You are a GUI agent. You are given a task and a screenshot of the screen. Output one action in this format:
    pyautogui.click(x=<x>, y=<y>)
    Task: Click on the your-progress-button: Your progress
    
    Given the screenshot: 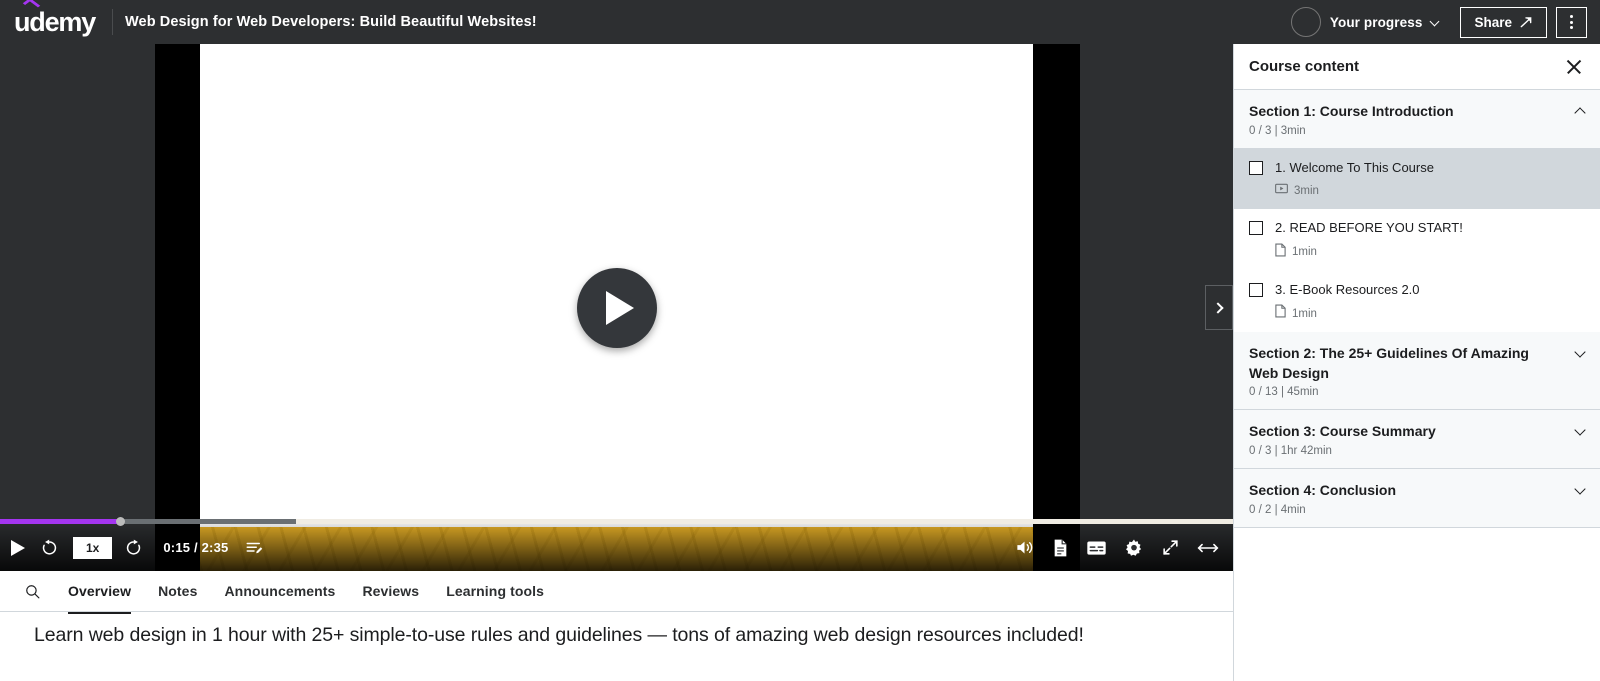 What is the action you would take?
    pyautogui.click(x=1384, y=22)
    